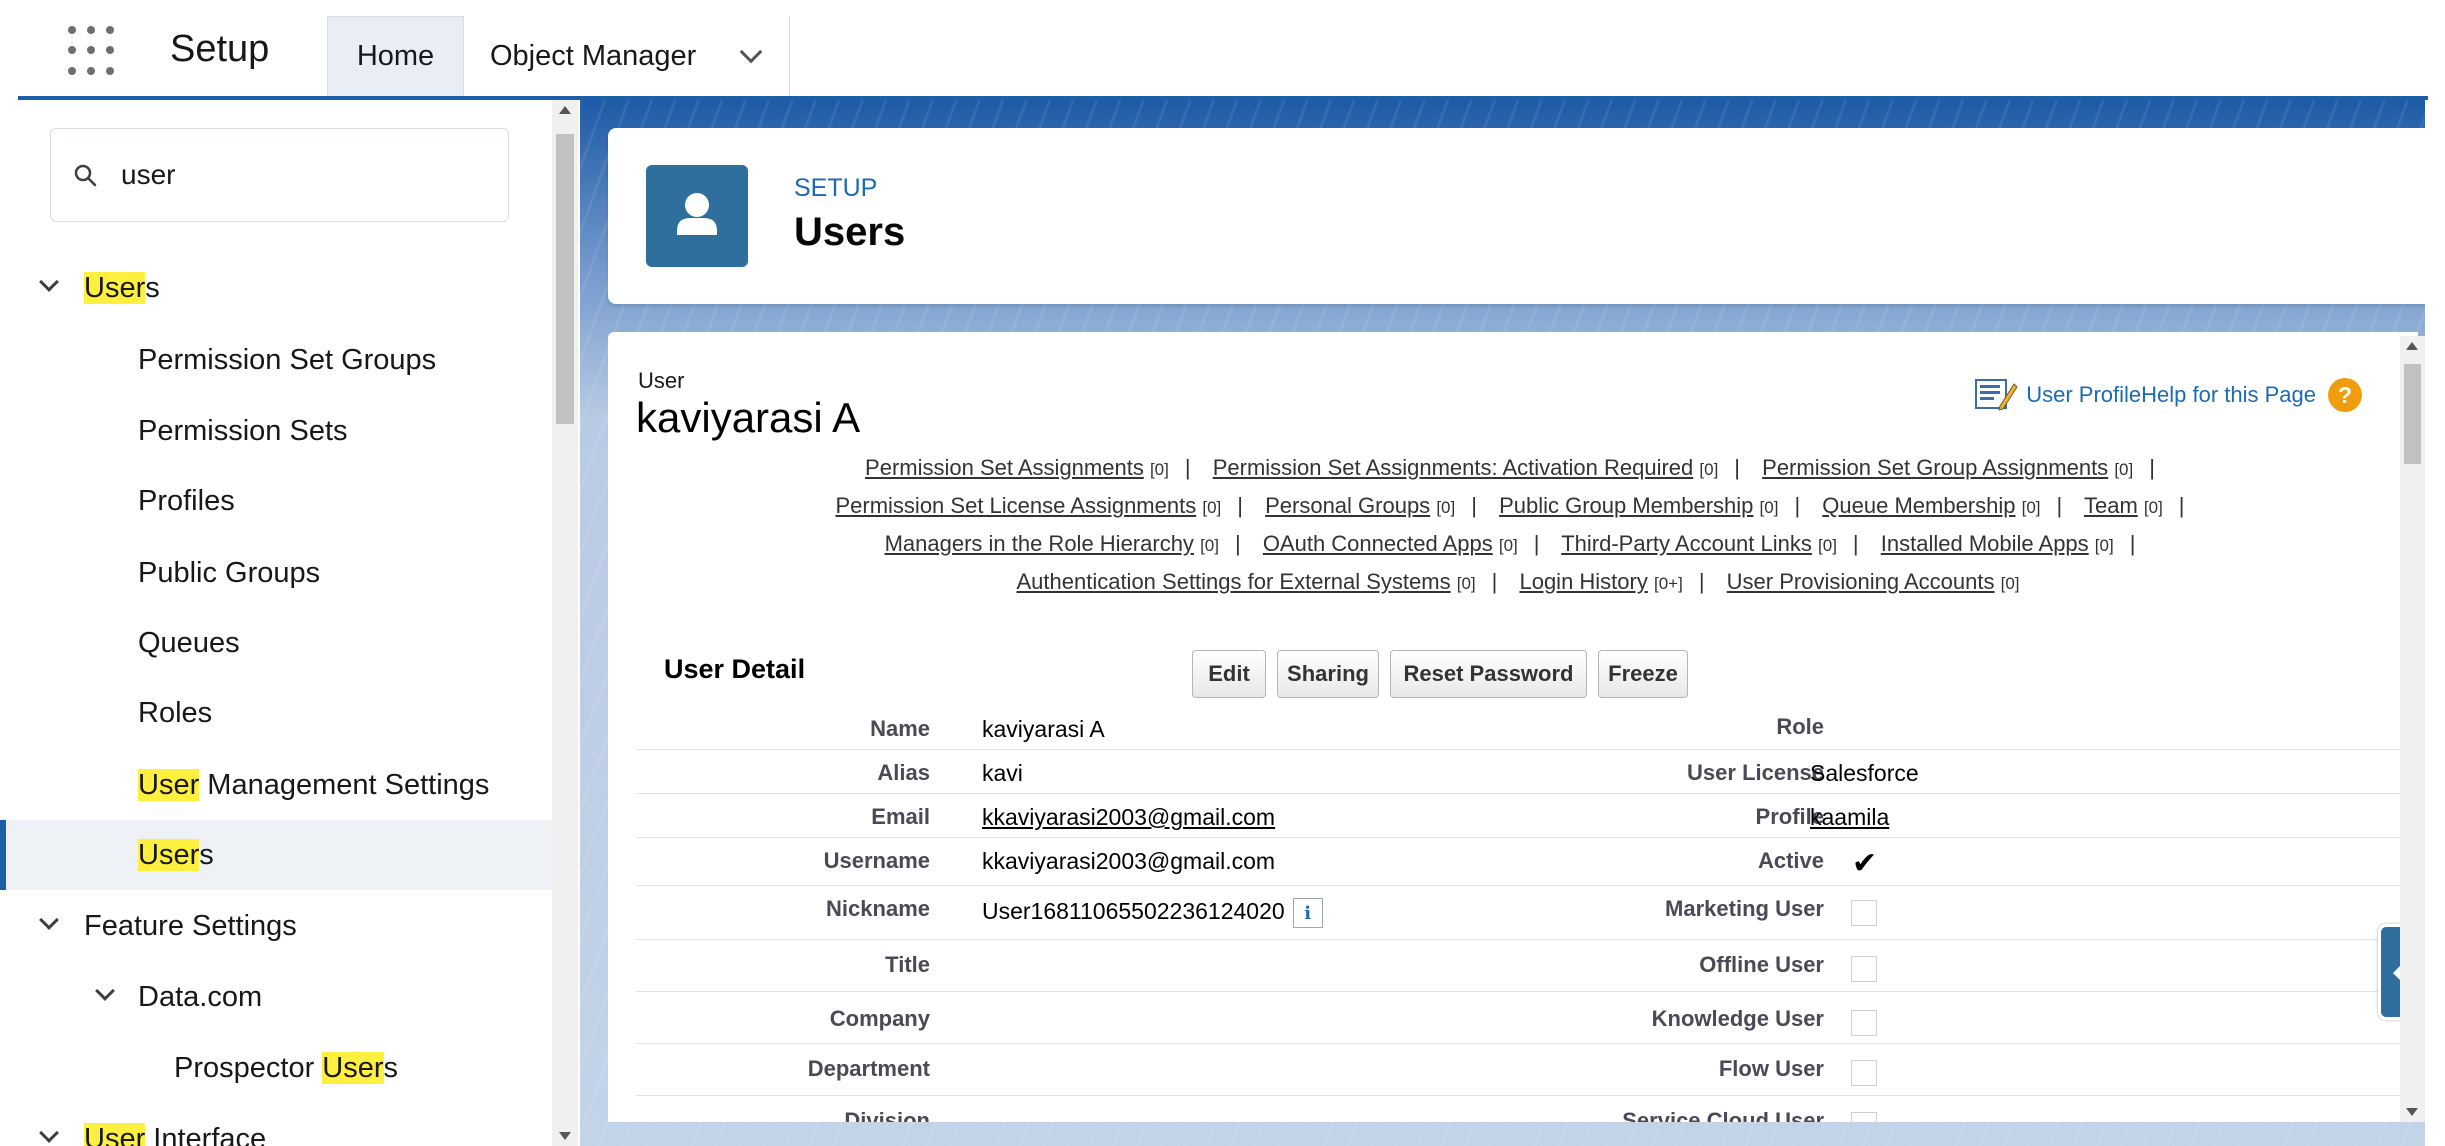  What do you see at coordinates (276, 1125) in the screenshot?
I see `sidebar-item-user-interface: User Interface` at bounding box center [276, 1125].